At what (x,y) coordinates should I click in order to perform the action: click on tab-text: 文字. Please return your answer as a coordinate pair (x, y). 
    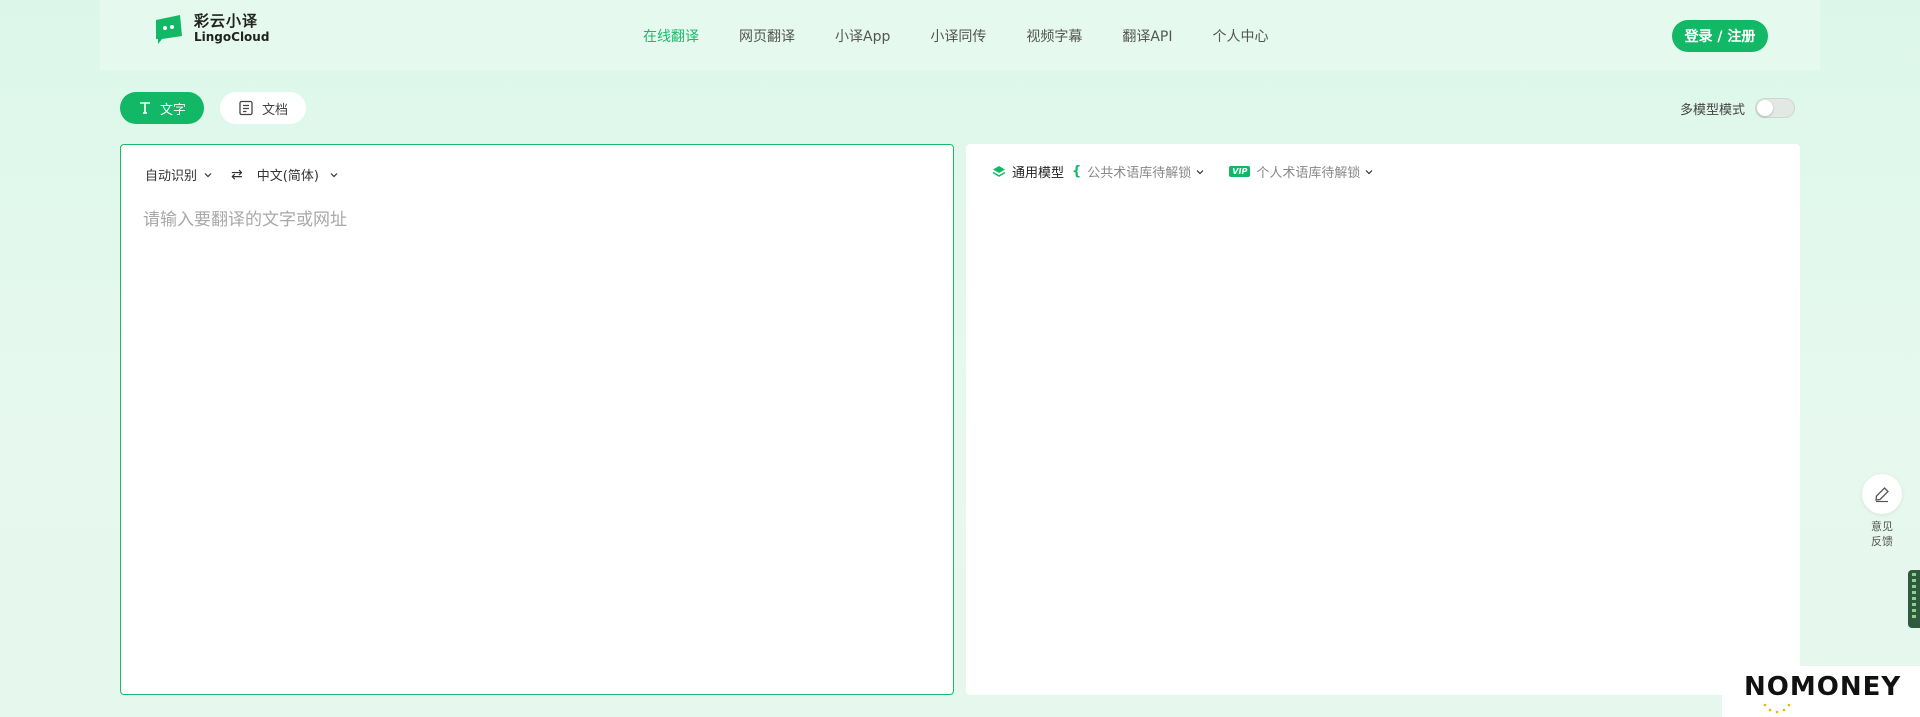
    Looking at the image, I should click on (162, 108).